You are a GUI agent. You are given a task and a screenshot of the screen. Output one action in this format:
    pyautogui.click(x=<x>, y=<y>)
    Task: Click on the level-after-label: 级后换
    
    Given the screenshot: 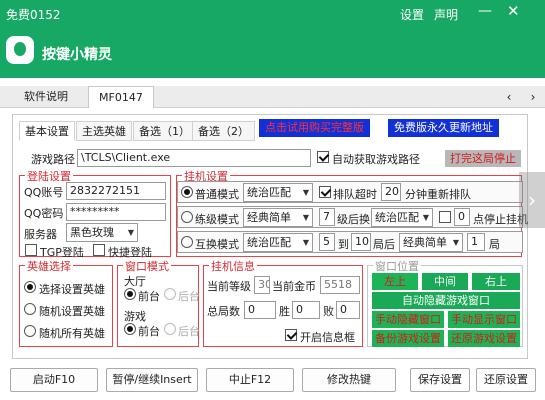 What is the action you would take?
    pyautogui.click(x=353, y=219)
    